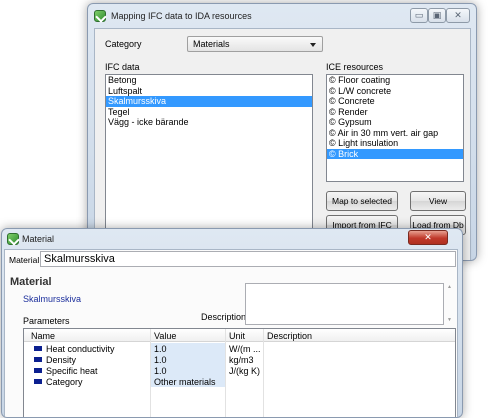 This screenshot has height=418, width=504. I want to click on table-row: Category Other materials, so click(239, 381).